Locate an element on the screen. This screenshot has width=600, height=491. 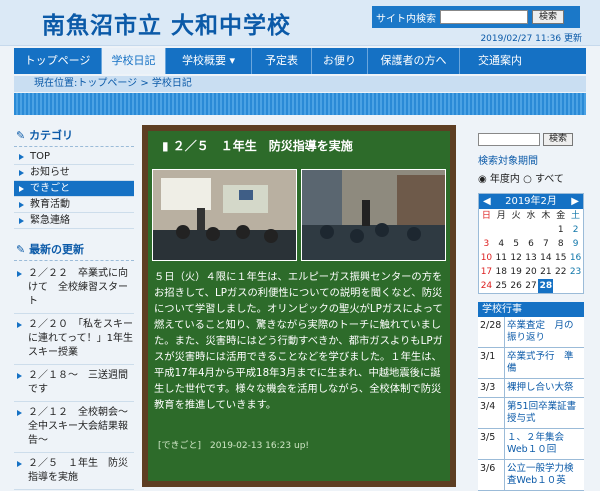
event-link: 卒業式予行 準備 is located at coordinates (544, 363).